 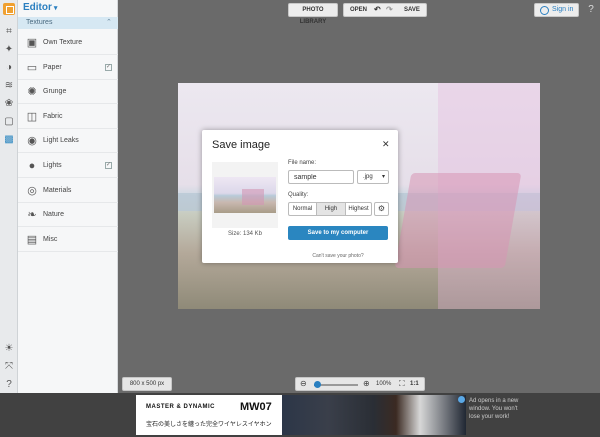 What do you see at coordinates (358, 10) in the screenshot?
I see `open-button: OPEN` at bounding box center [358, 10].